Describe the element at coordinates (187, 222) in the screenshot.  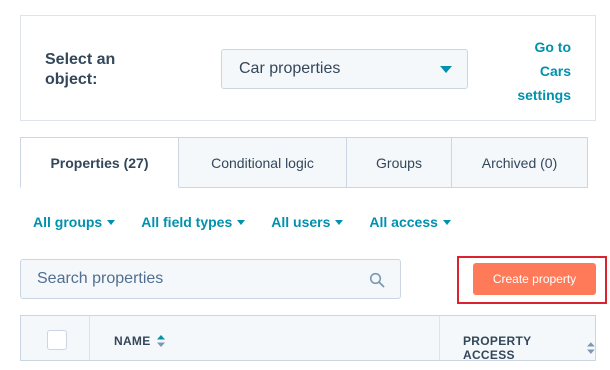
I see `filter-label: All field types` at that location.